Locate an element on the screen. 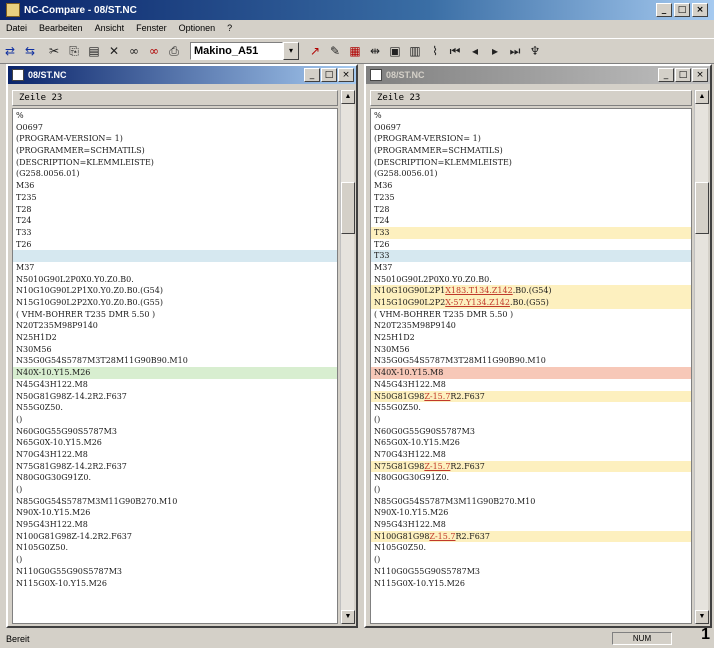 The image size is (714, 648). code-line: N10G10G90L2P1X183.T134.Z142.B0.(G54) is located at coordinates (531, 291).